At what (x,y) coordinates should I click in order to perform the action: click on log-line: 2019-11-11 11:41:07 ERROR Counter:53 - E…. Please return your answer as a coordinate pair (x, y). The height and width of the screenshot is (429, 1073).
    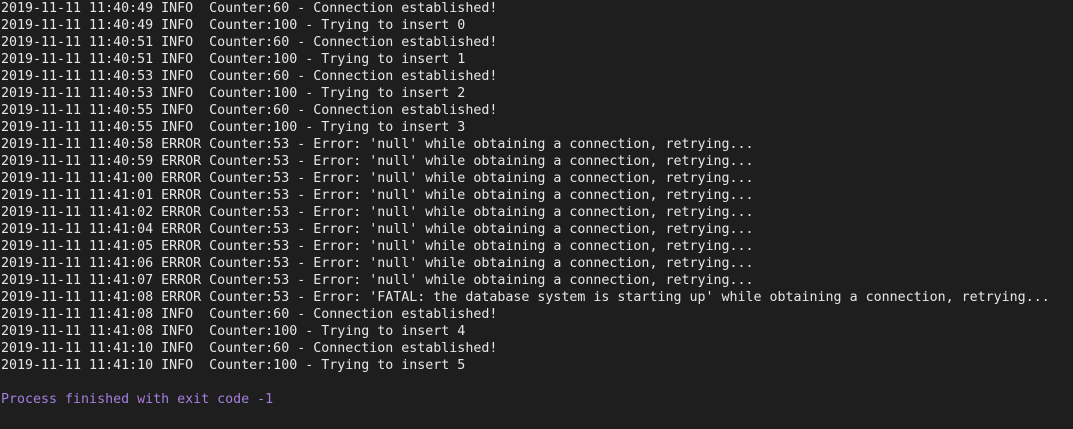
    Looking at the image, I should click on (377, 280).